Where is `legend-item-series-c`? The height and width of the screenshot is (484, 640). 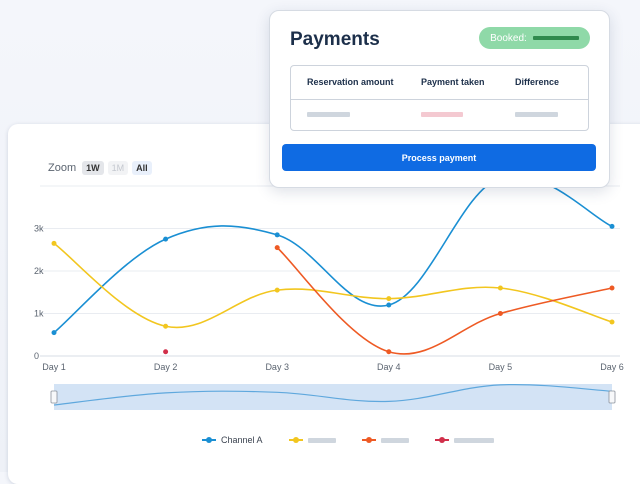 legend-item-series-c is located at coordinates (385, 440).